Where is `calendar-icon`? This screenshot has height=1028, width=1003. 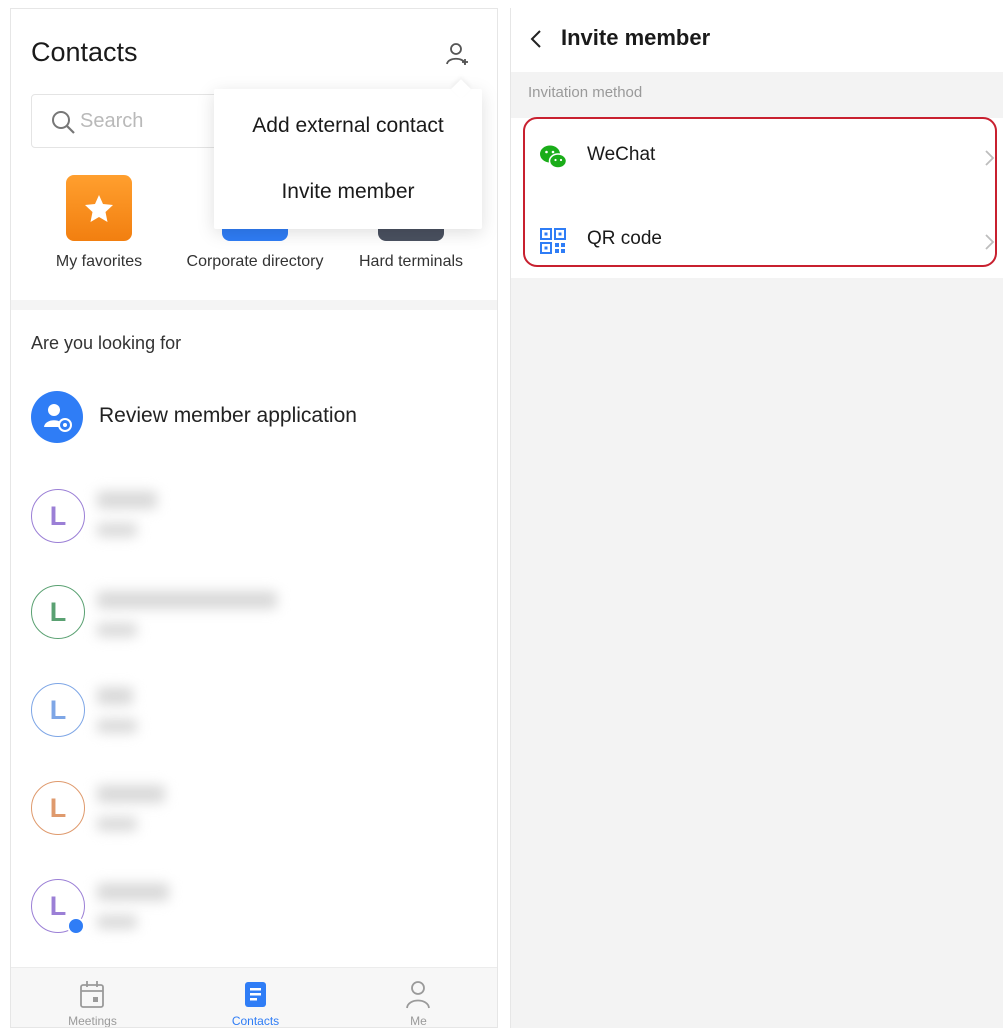
calendar-icon is located at coordinates (92, 994).